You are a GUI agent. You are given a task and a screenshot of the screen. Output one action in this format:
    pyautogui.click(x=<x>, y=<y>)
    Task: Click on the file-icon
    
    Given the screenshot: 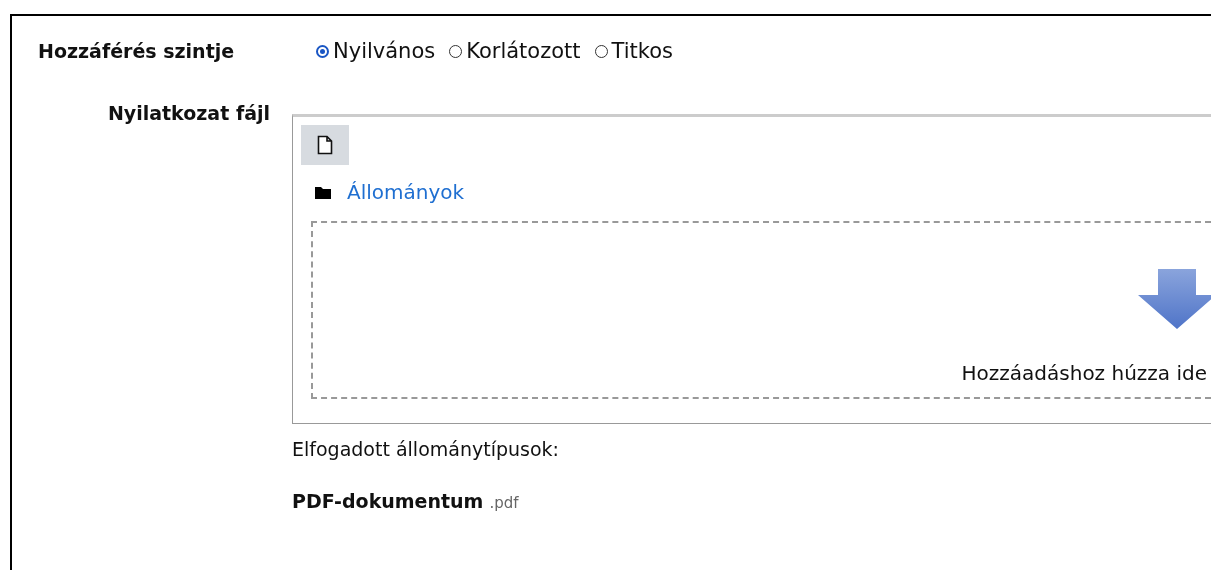 What is the action you would take?
    pyautogui.click(x=325, y=145)
    